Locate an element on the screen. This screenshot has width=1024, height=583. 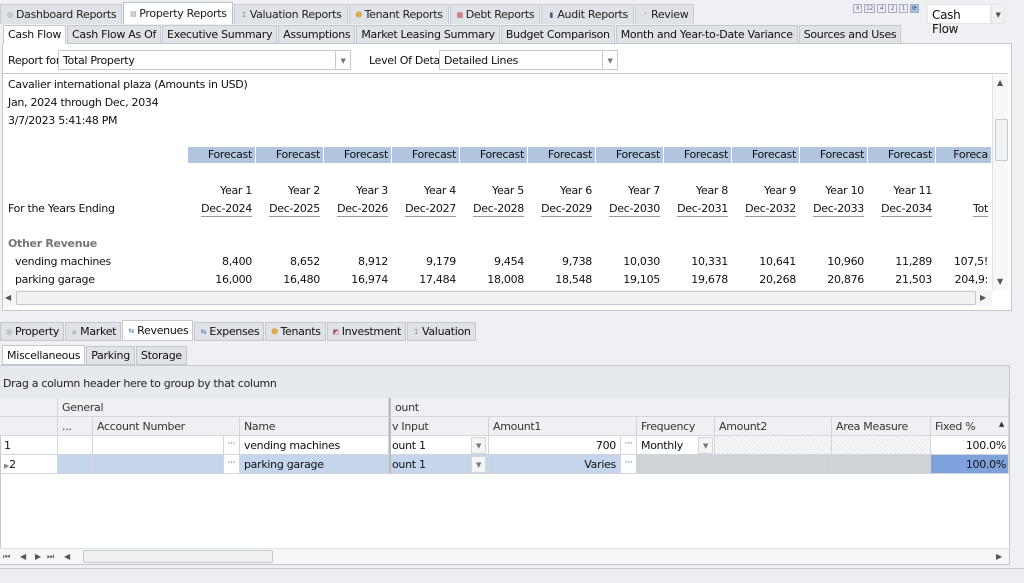
area-measure-cell is located at coordinates (881, 445).